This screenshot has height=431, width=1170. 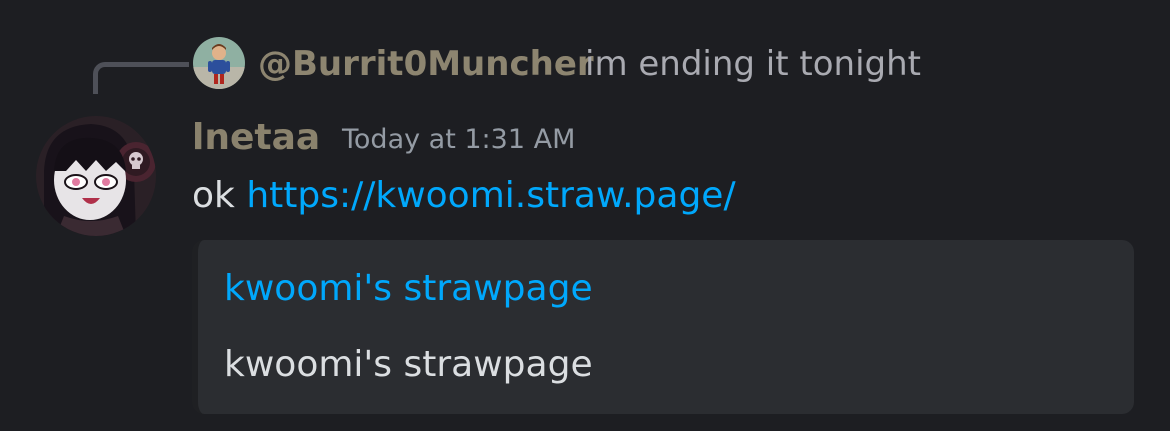 I want to click on message-content: ok https://kwoomi.straw.page/, so click(x=464, y=196).